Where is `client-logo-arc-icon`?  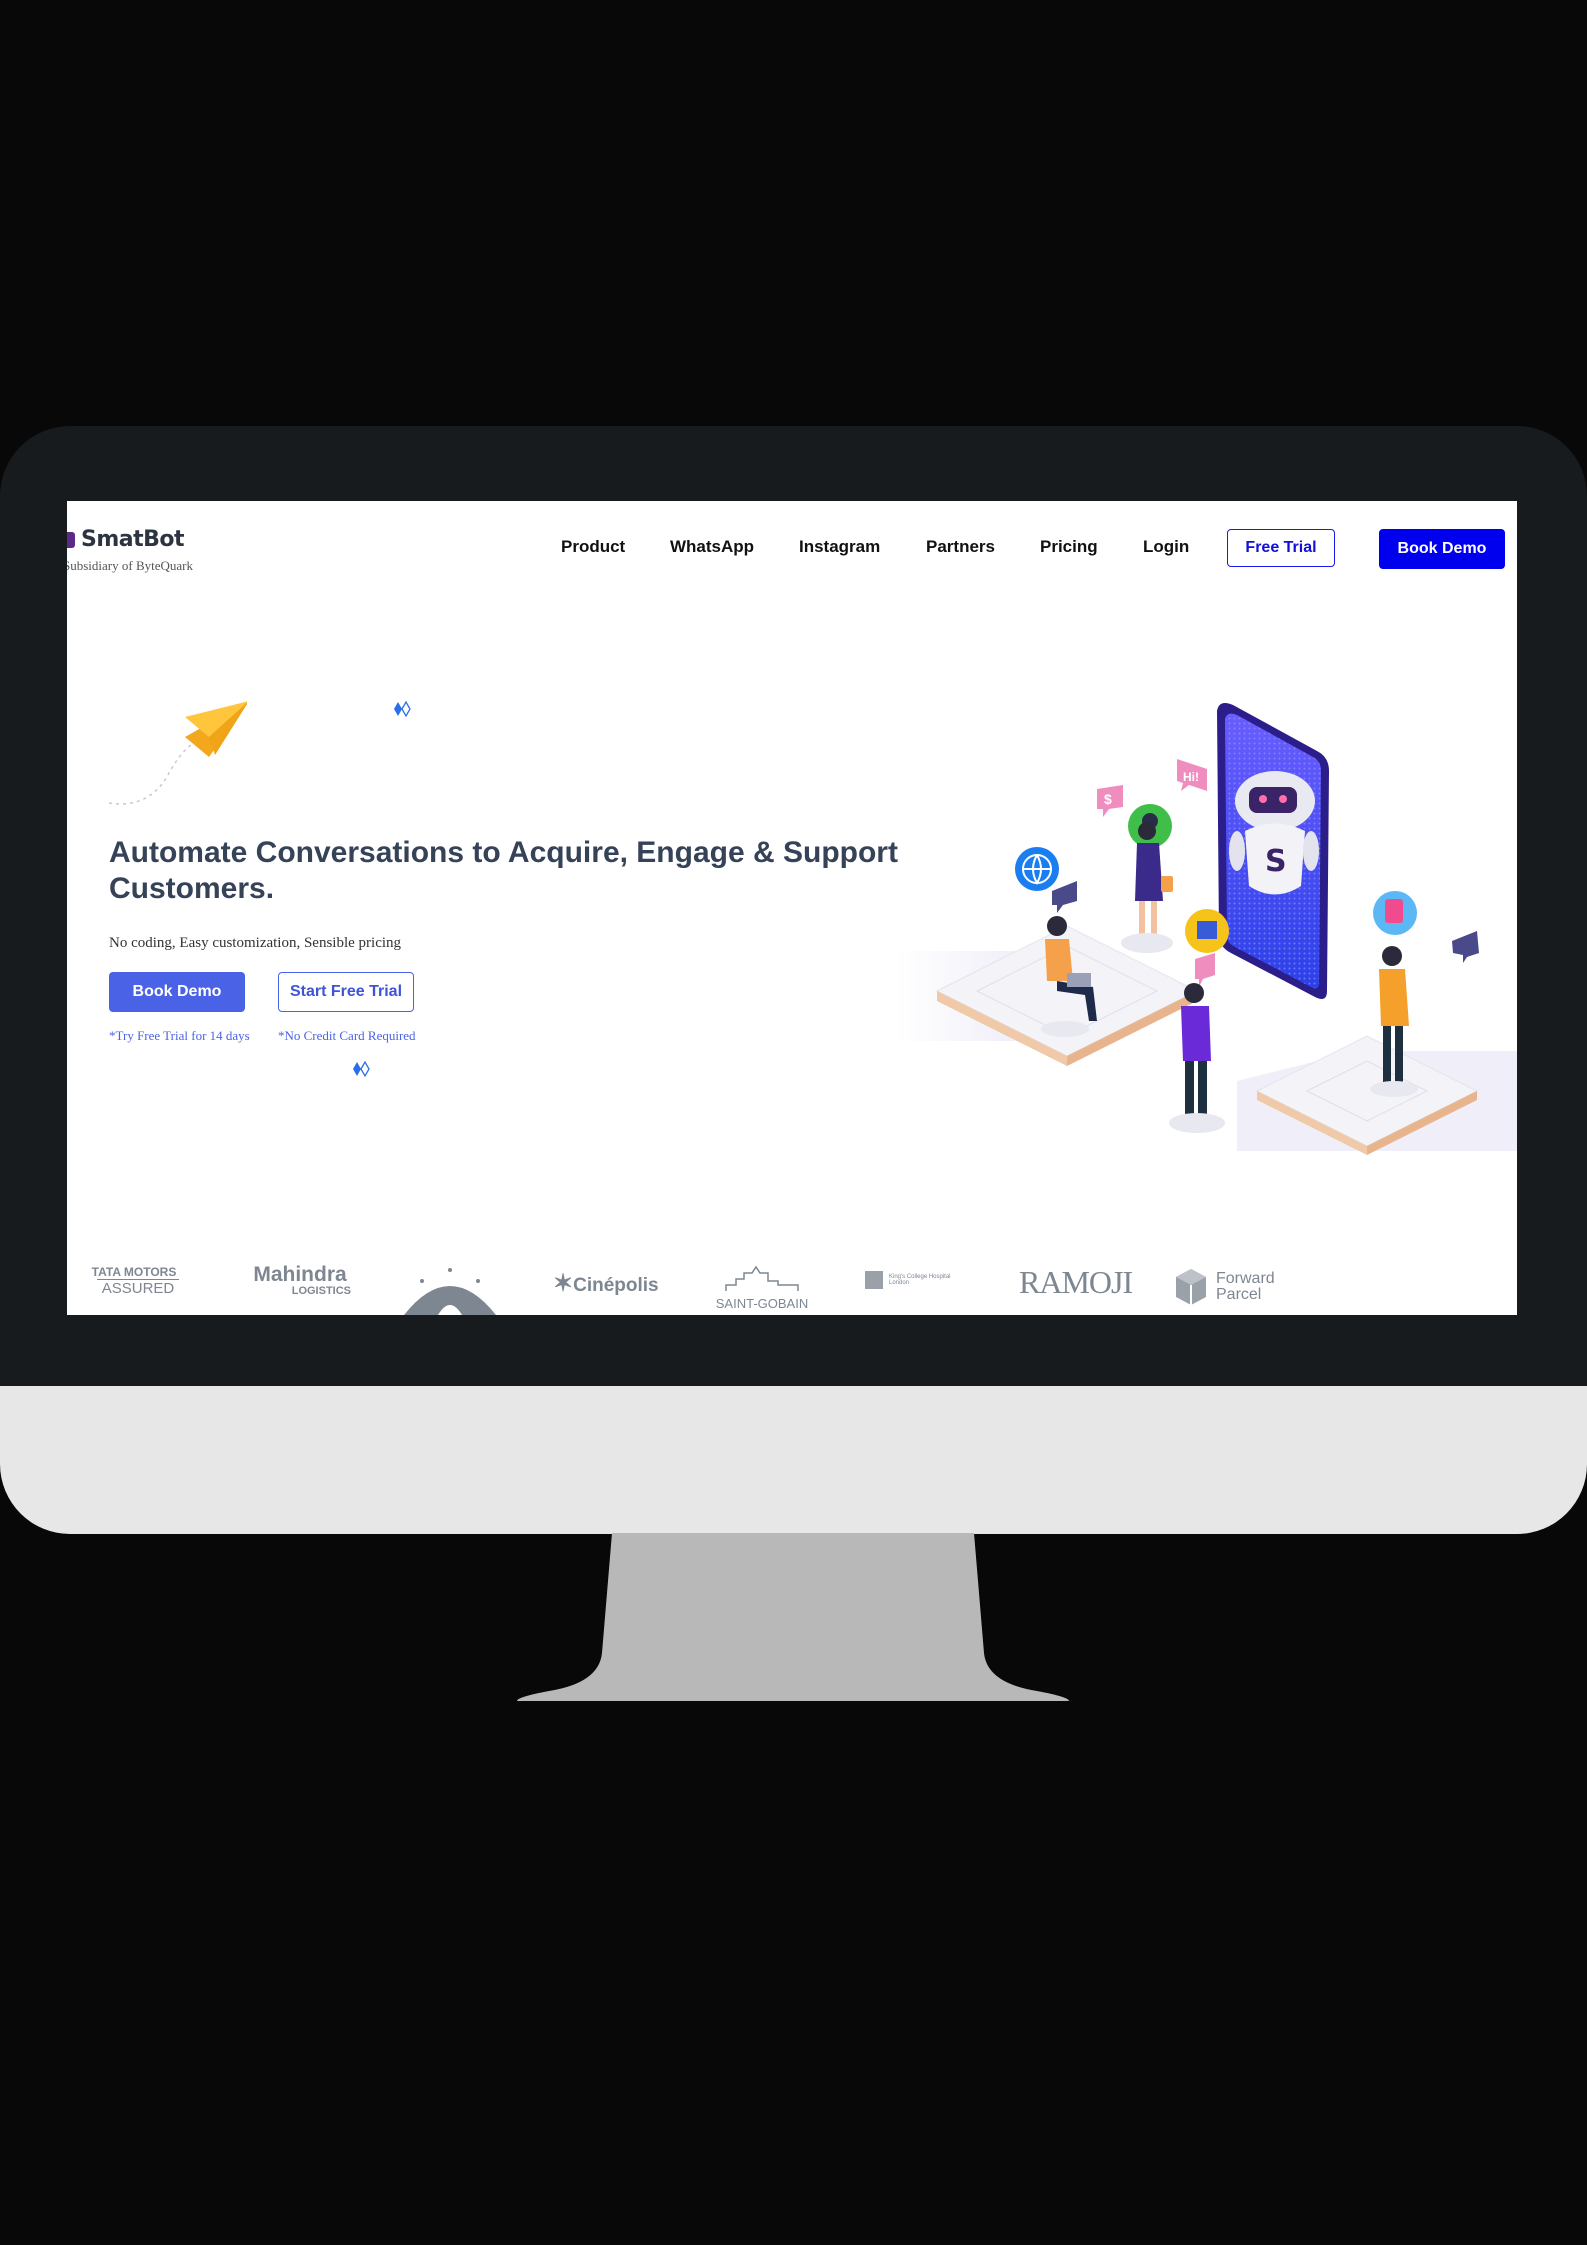 client-logo-arc-icon is located at coordinates (450, 1291).